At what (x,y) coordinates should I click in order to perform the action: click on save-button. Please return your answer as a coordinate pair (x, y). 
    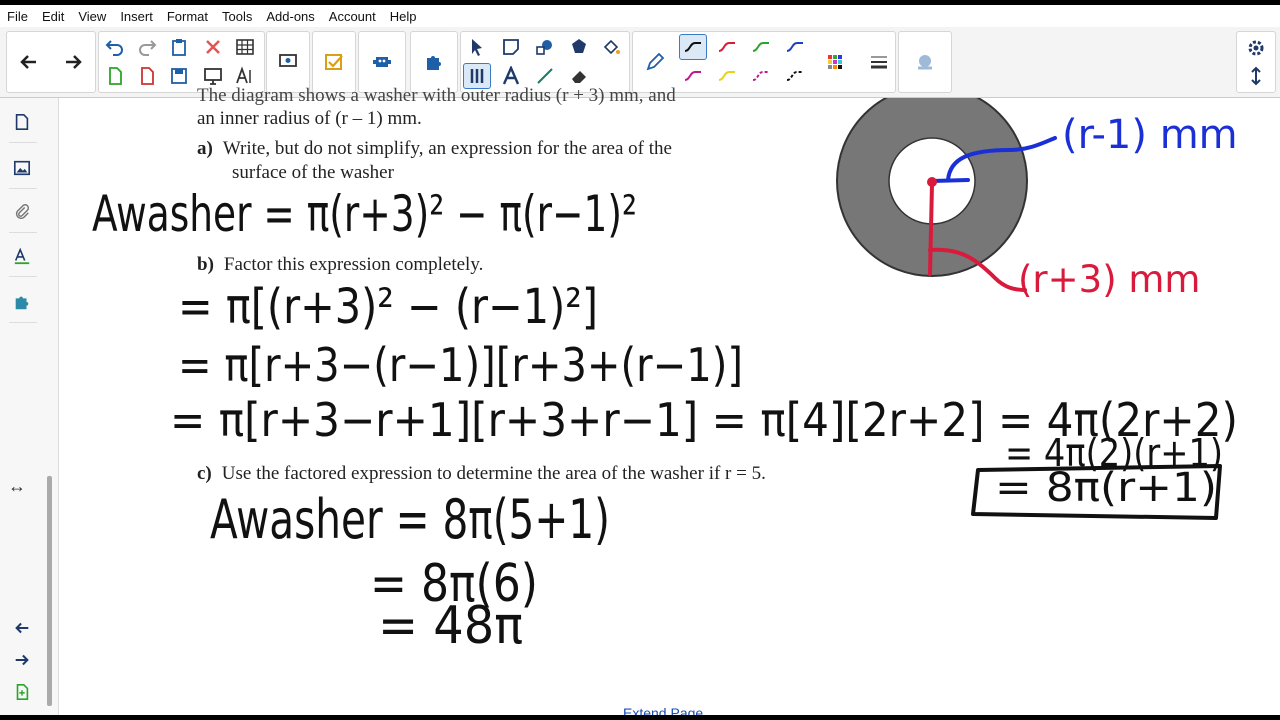
    Looking at the image, I should click on (179, 76).